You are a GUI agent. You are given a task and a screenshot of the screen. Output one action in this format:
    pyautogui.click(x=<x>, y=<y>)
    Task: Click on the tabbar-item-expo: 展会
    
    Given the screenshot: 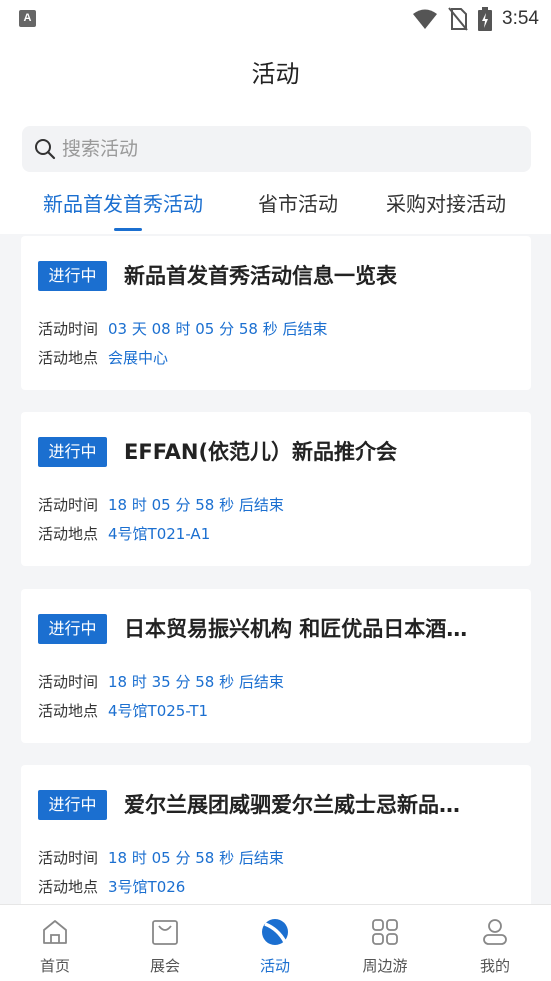 What is the action you would take?
    pyautogui.click(x=165, y=943)
    